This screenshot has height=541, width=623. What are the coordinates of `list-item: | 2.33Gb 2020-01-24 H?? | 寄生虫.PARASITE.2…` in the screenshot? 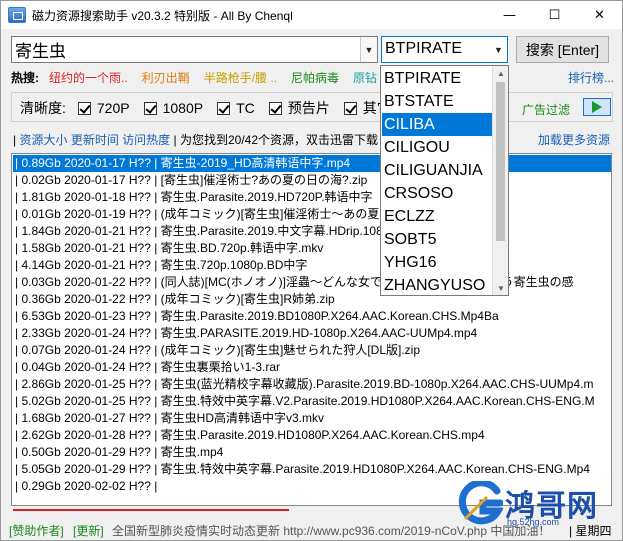 It's located at (312, 333).